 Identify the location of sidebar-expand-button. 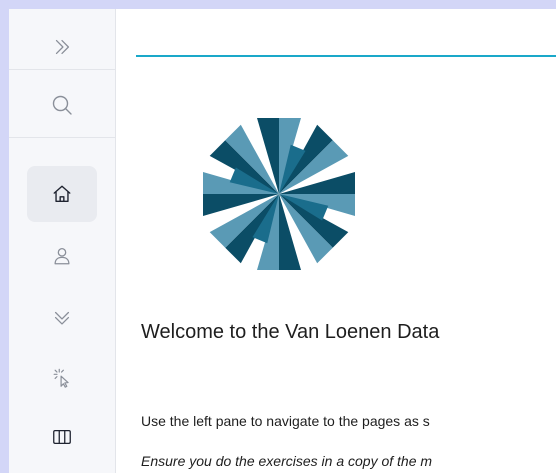
(62, 47).